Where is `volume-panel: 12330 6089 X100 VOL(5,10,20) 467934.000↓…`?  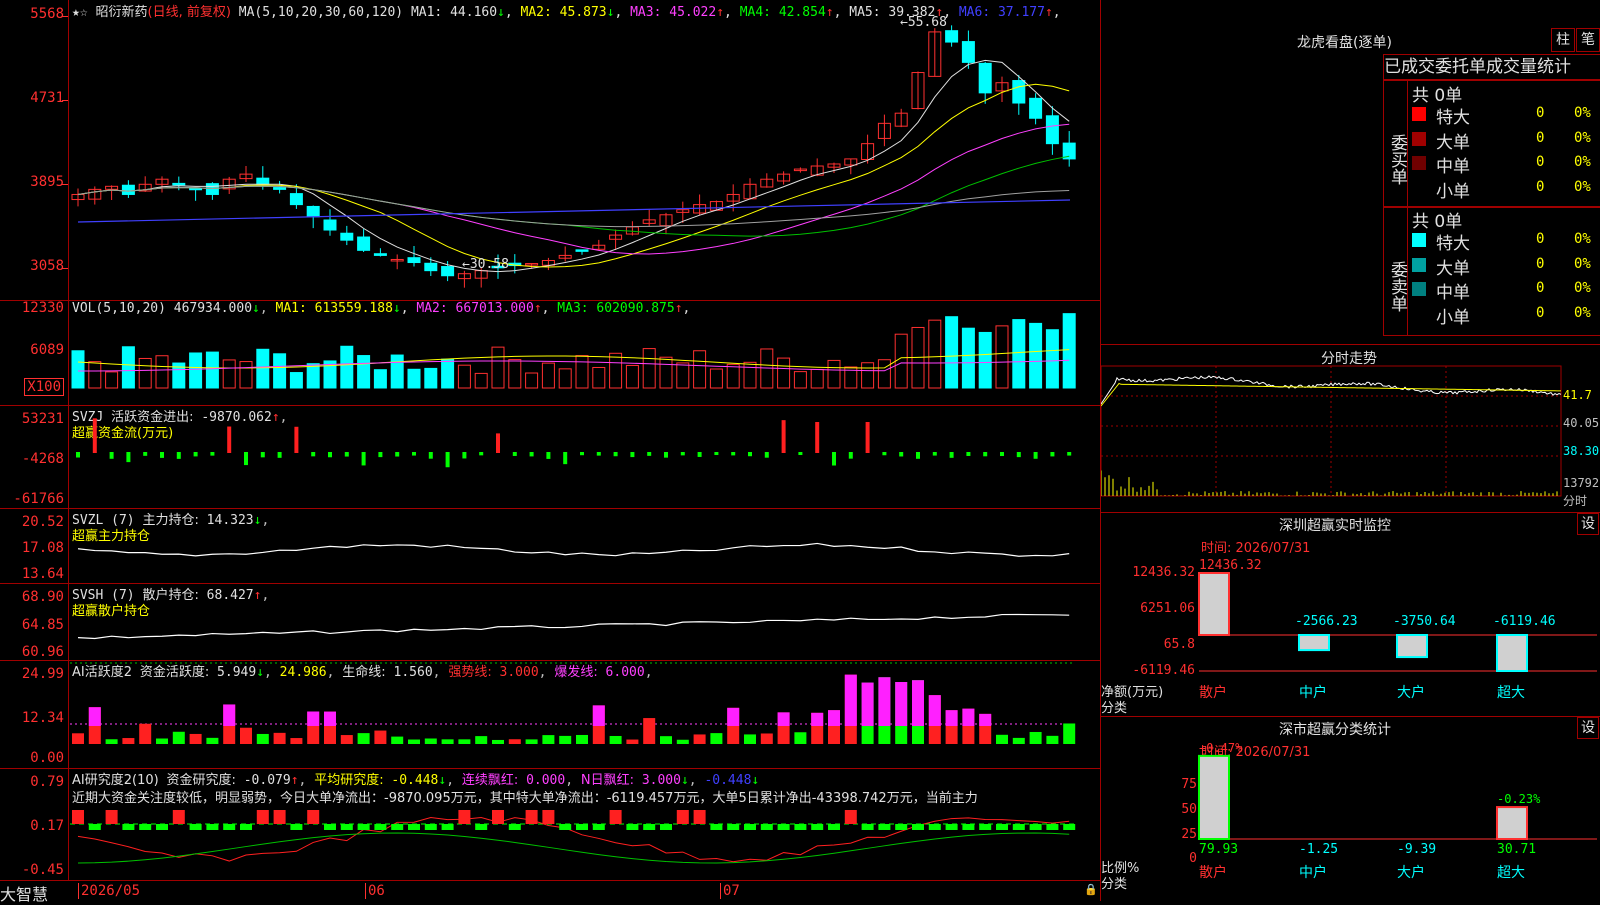 volume-panel: 12330 6089 X100 VOL(5,10,20) 467934.000↓… is located at coordinates (550, 353).